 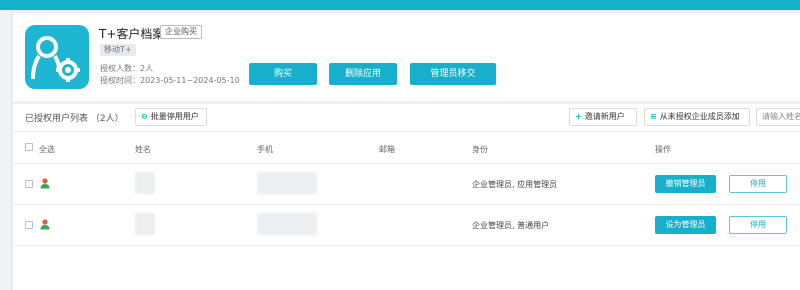 What do you see at coordinates (363, 74) in the screenshot?
I see `delete-app-button: 删除应用` at bounding box center [363, 74].